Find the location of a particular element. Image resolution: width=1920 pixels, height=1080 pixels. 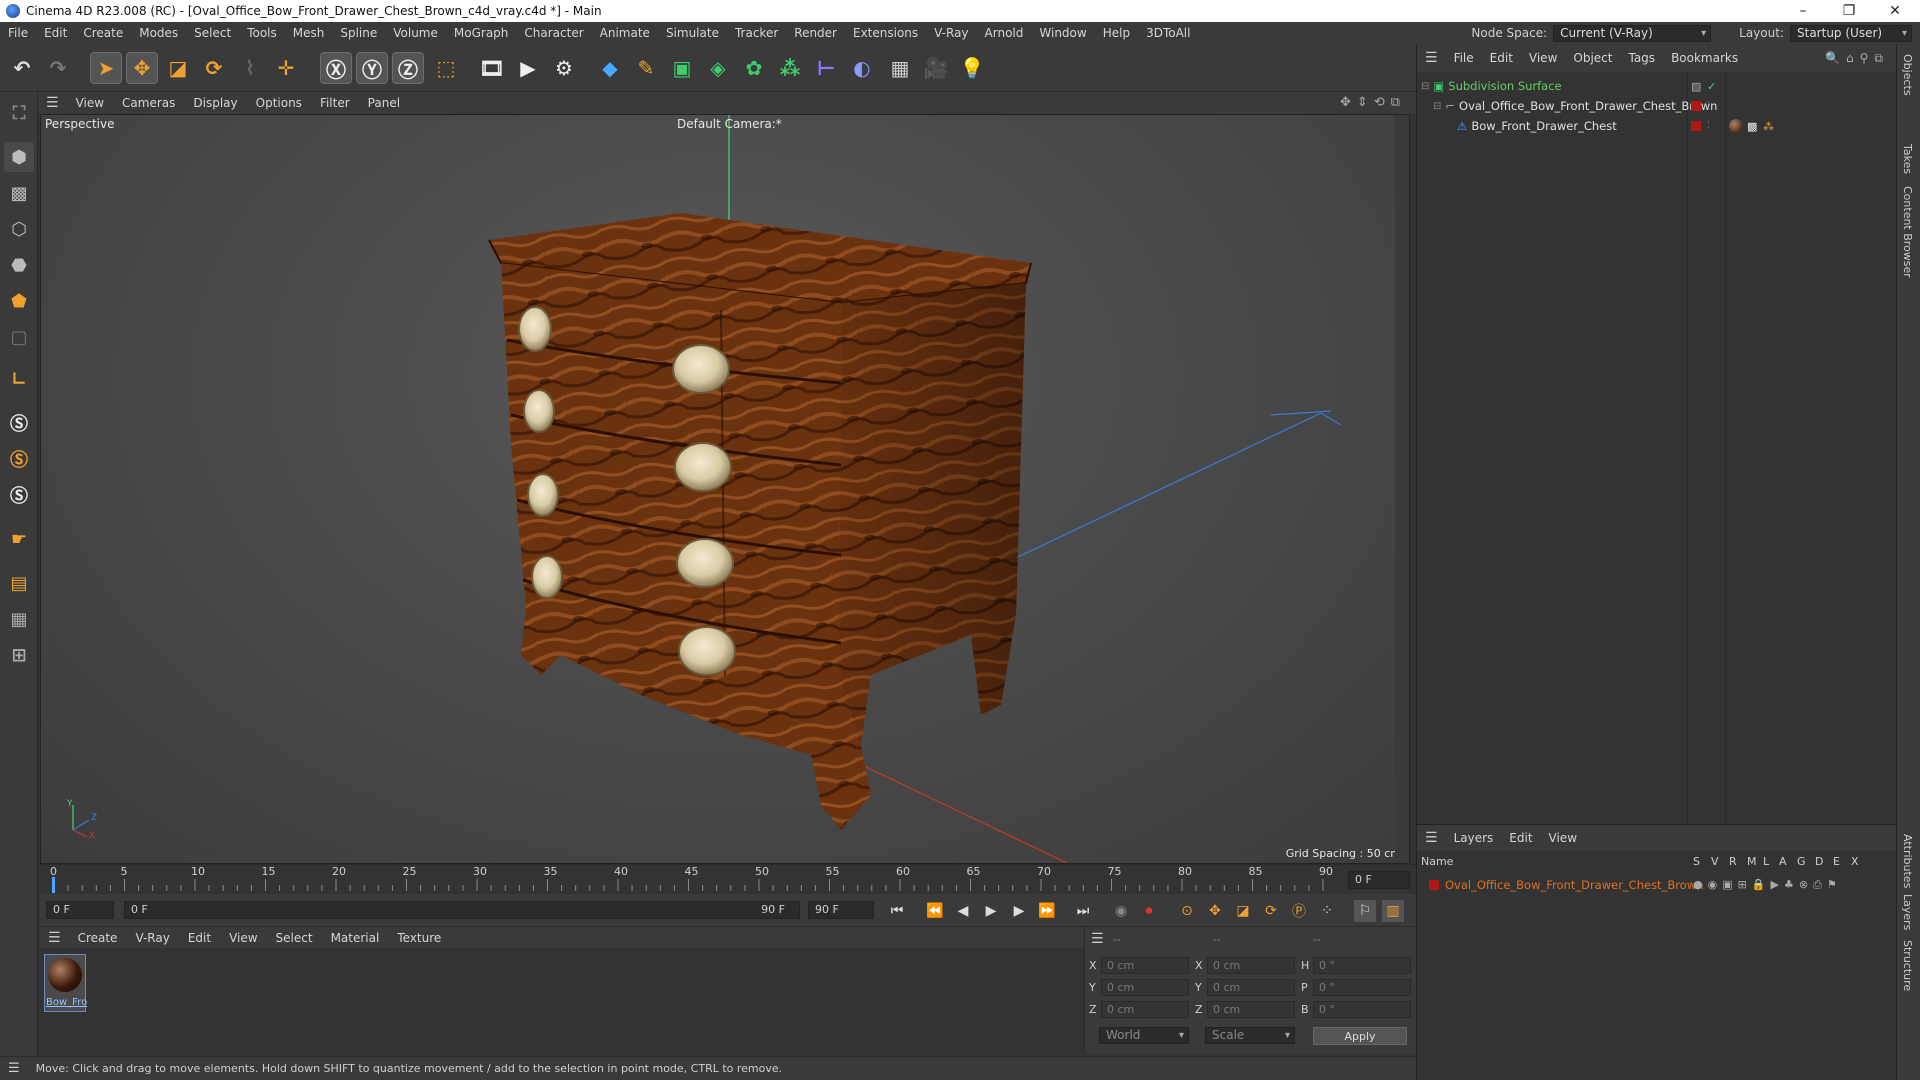

objects-menu-edit: Edit is located at coordinates (1501, 58).